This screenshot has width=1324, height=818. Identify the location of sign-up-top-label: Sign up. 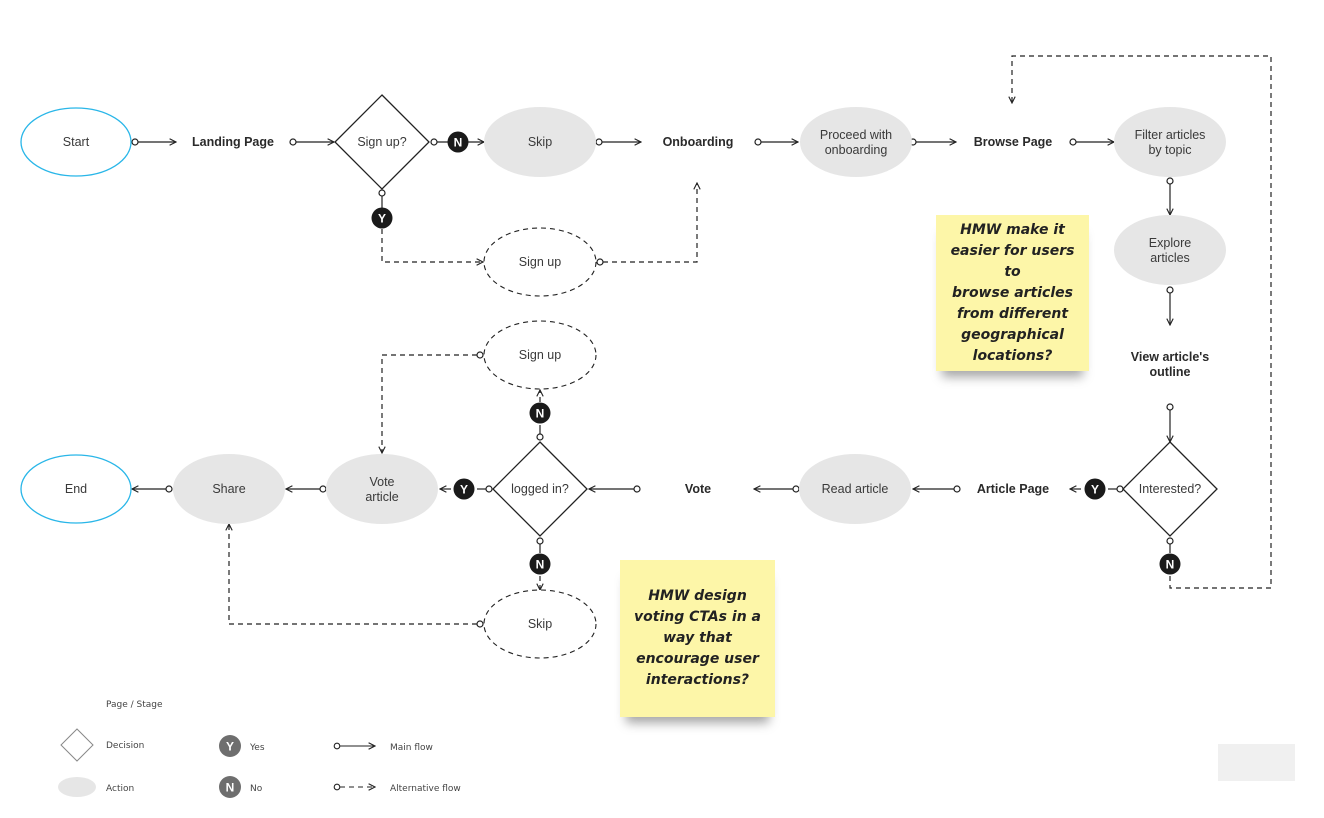
(540, 262).